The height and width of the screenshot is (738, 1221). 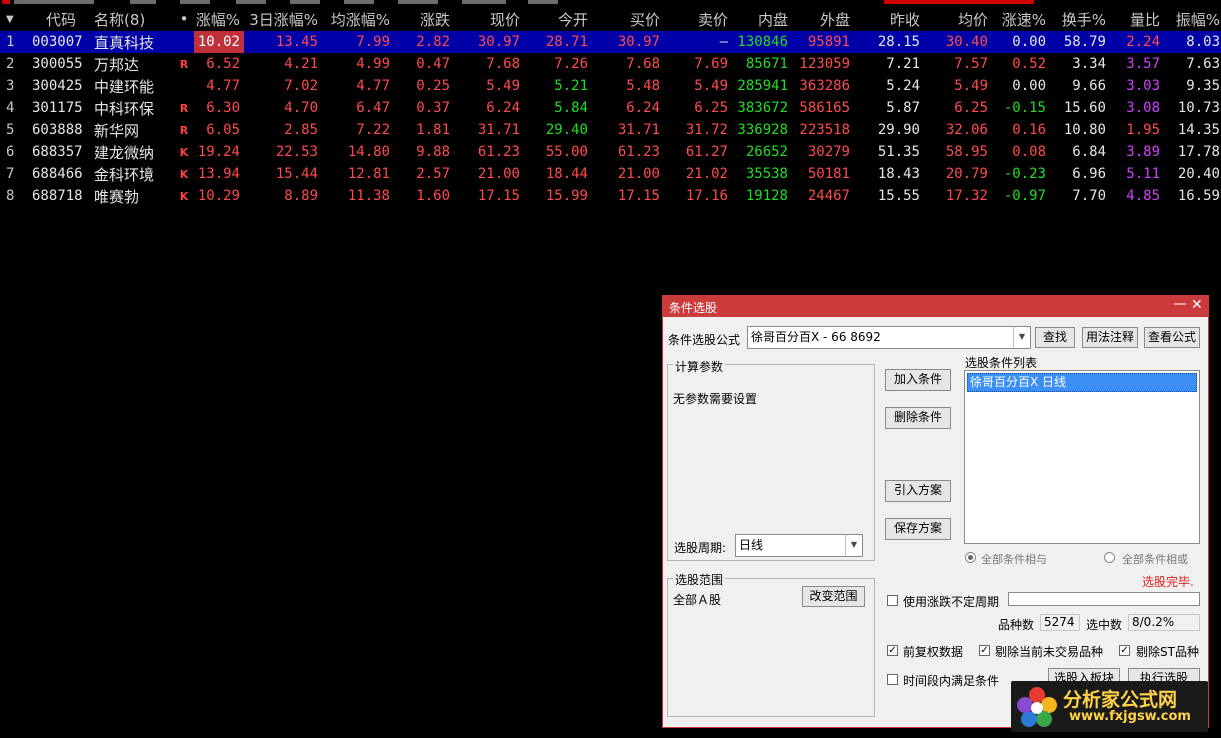 I want to click on cell-chg3: 15.44, so click(x=296, y=174).